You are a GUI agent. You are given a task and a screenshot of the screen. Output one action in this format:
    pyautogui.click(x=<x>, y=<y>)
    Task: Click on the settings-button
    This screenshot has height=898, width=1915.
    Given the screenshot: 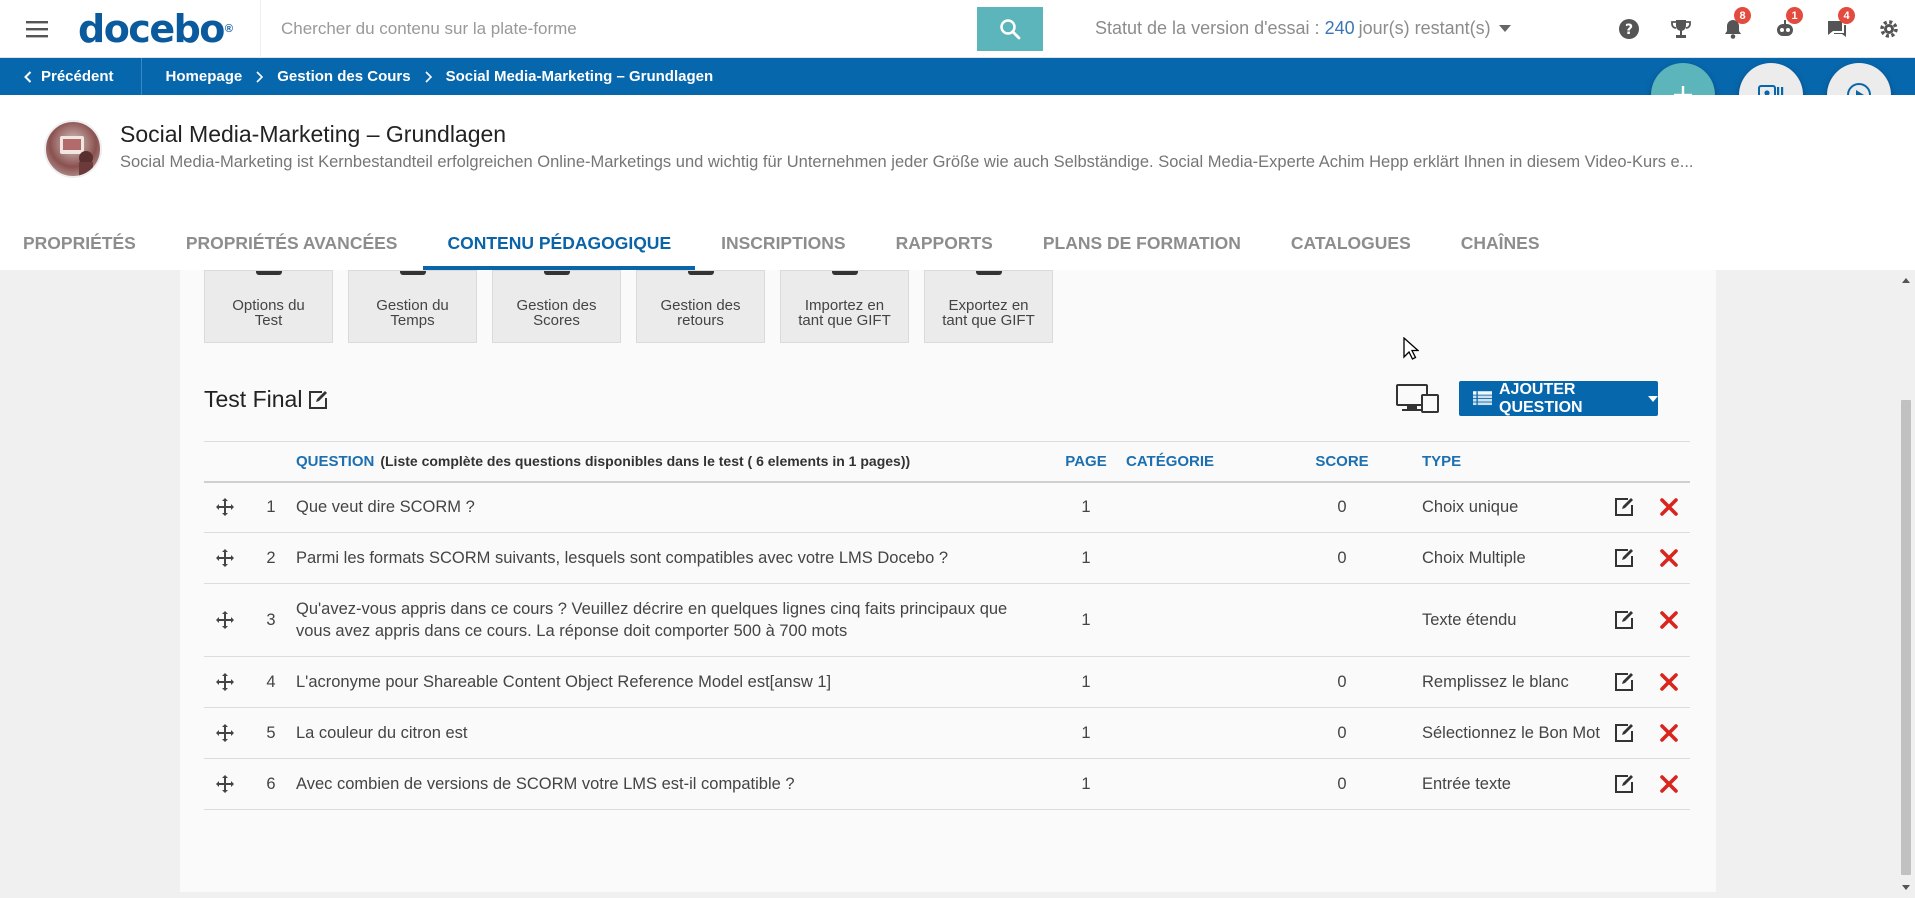 What is the action you would take?
    pyautogui.click(x=1889, y=29)
    